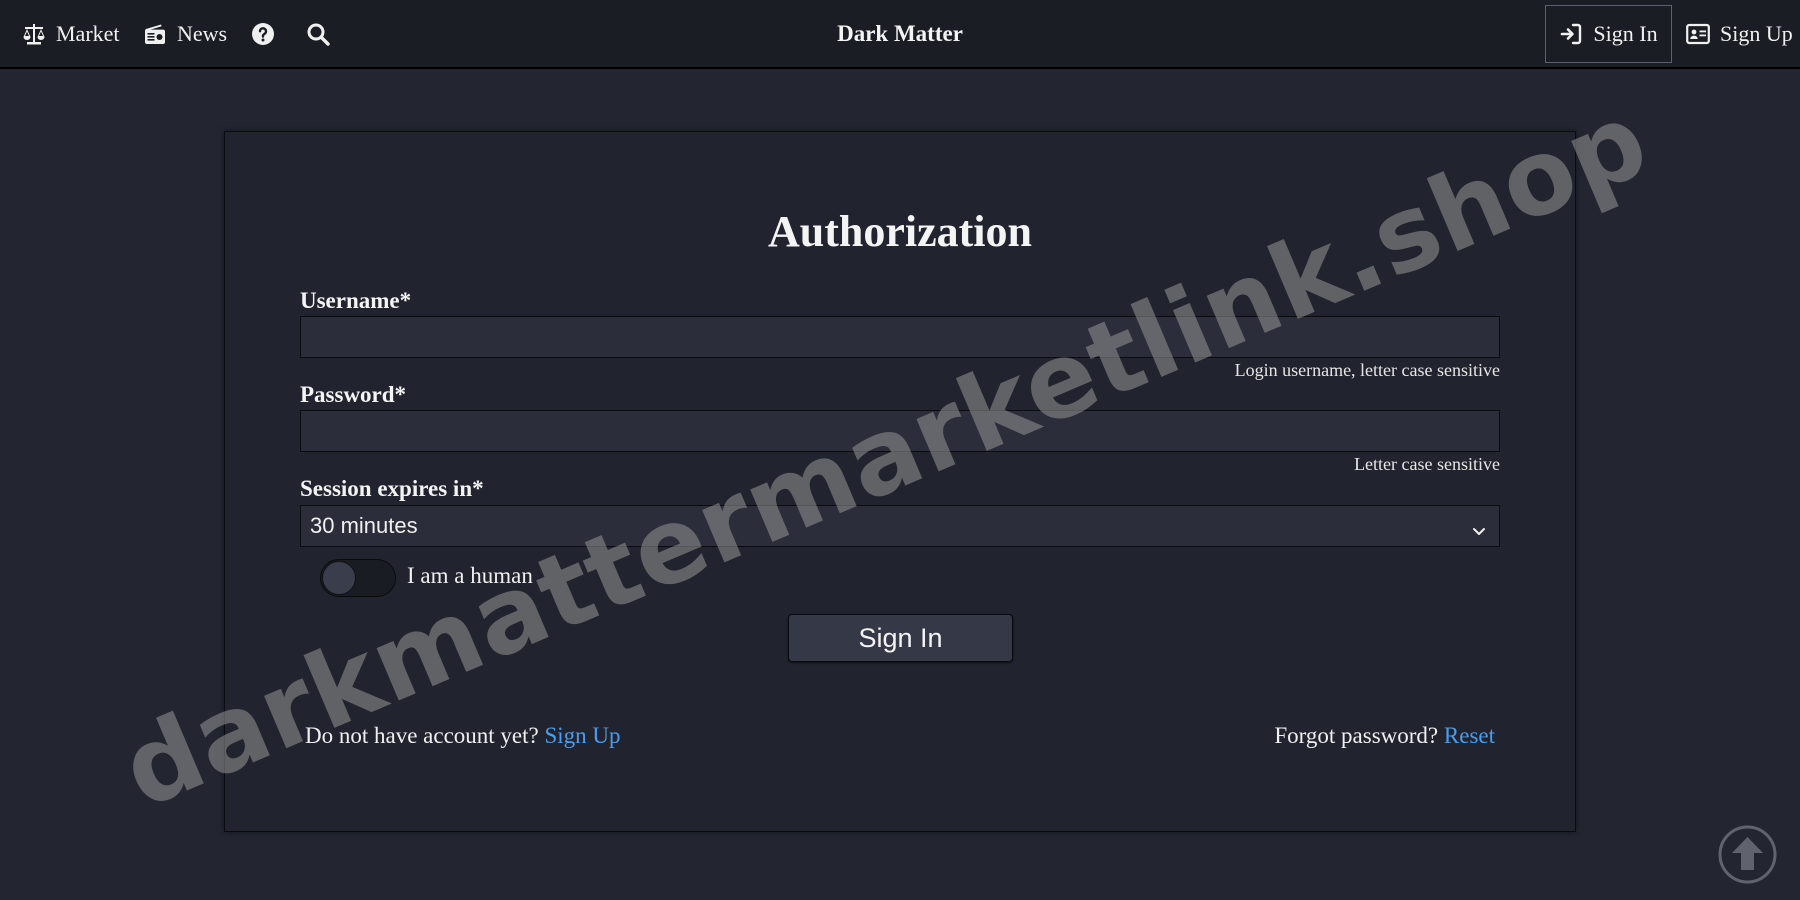  What do you see at coordinates (88, 33) in the screenshot?
I see `nav-market-label: Market` at bounding box center [88, 33].